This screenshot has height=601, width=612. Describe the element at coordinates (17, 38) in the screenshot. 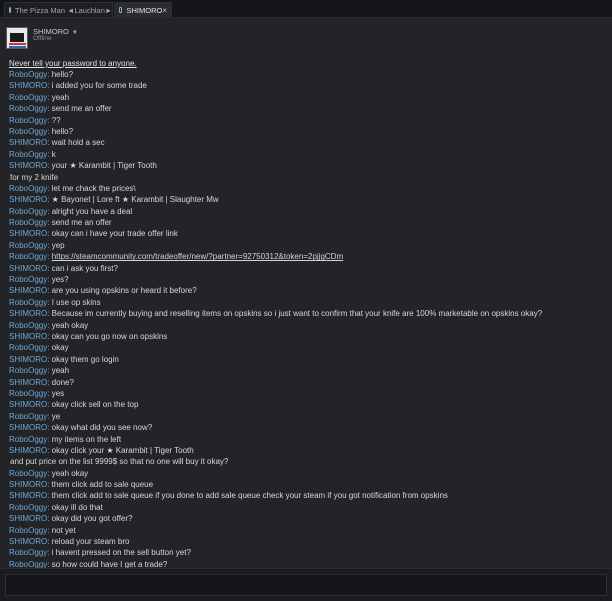

I see `avatar` at that location.